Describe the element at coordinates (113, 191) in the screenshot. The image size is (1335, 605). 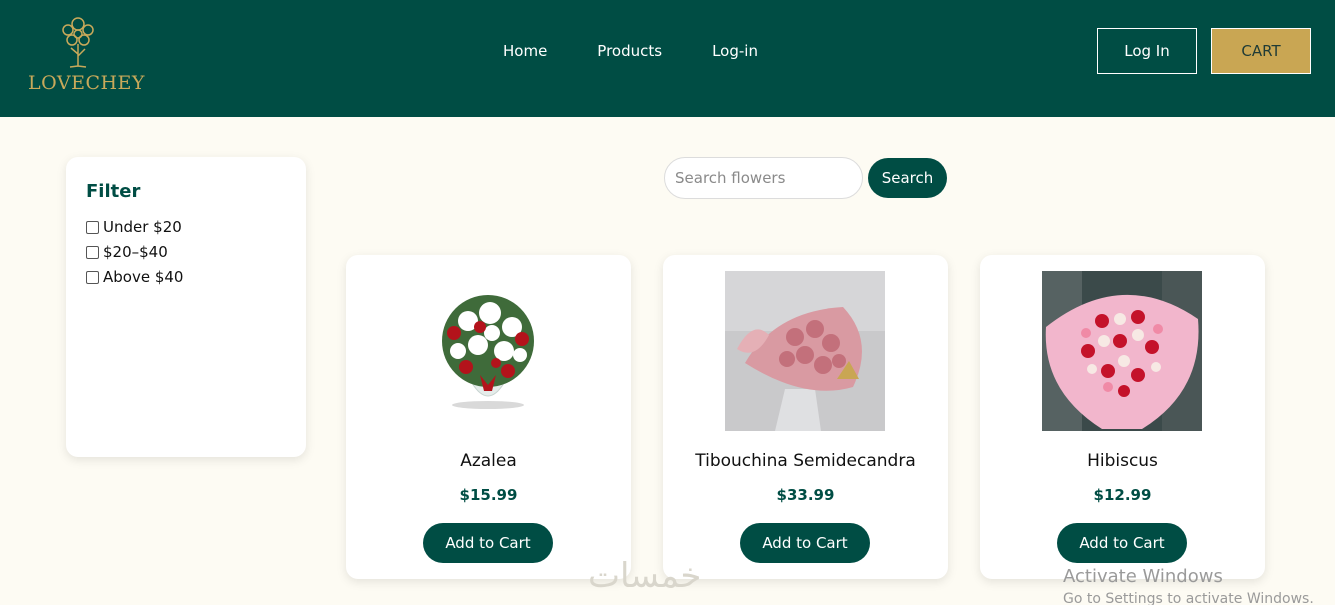
I see `filter-title: Filter` at that location.